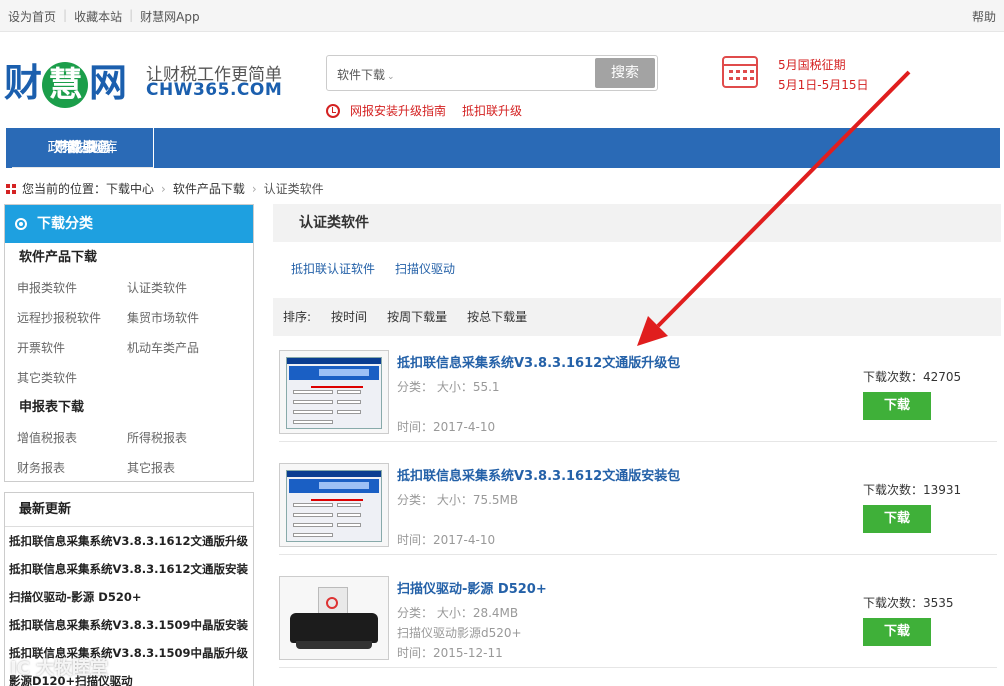  What do you see at coordinates (912, 490) in the screenshot?
I see `download-count: 下载次数：13931` at bounding box center [912, 490].